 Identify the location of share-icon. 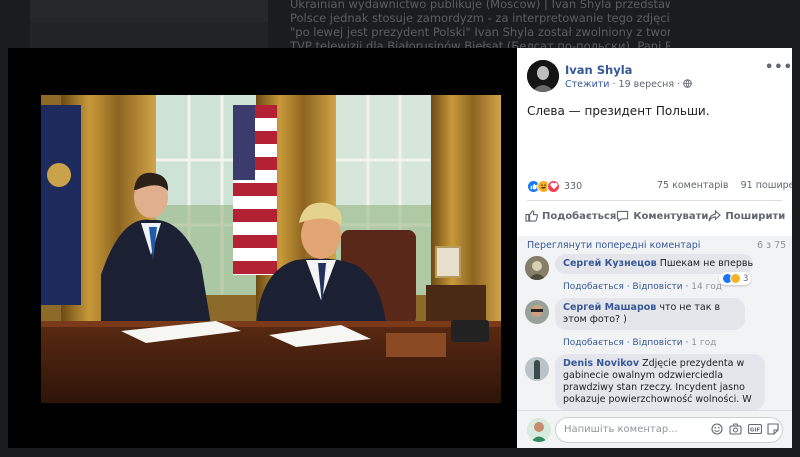
(715, 216).